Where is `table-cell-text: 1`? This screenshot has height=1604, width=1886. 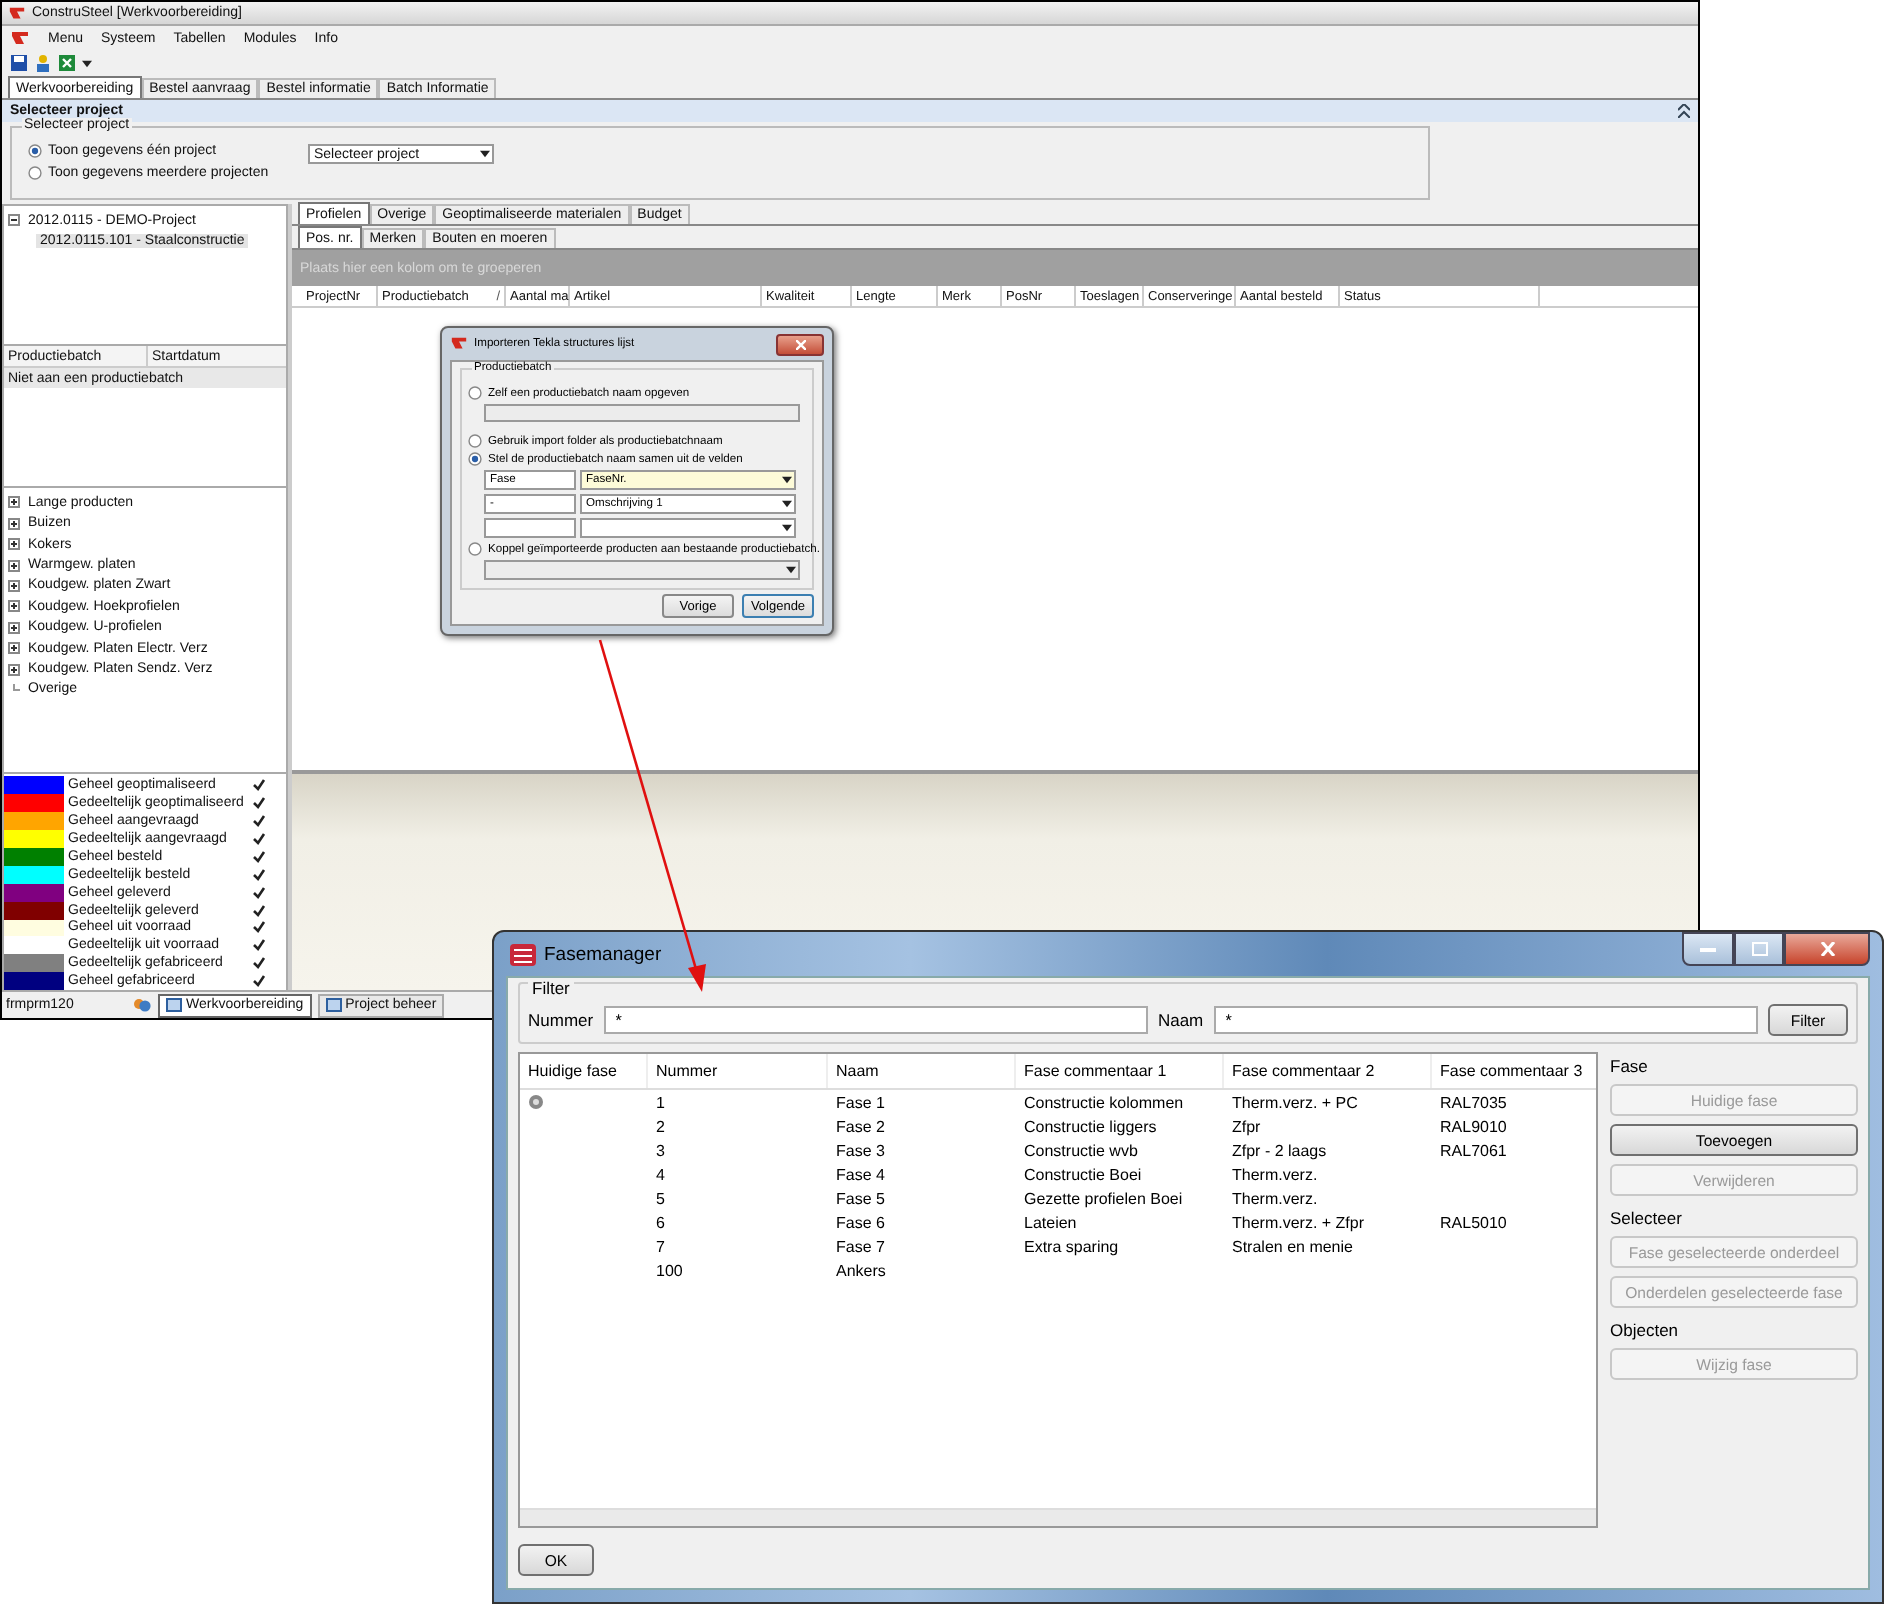
table-cell-text: 1 is located at coordinates (660, 1102).